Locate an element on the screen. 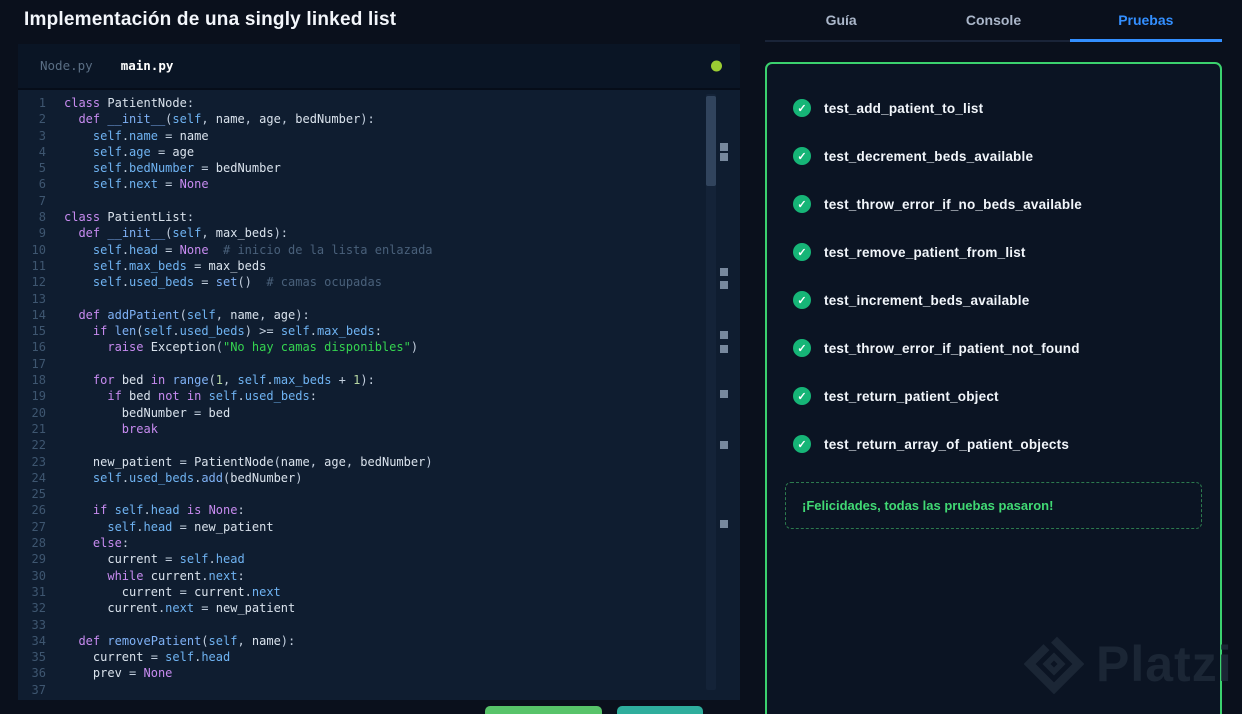  success-message-text: ¡Felicidades, todas las pruebas pasaron! is located at coordinates (928, 505).